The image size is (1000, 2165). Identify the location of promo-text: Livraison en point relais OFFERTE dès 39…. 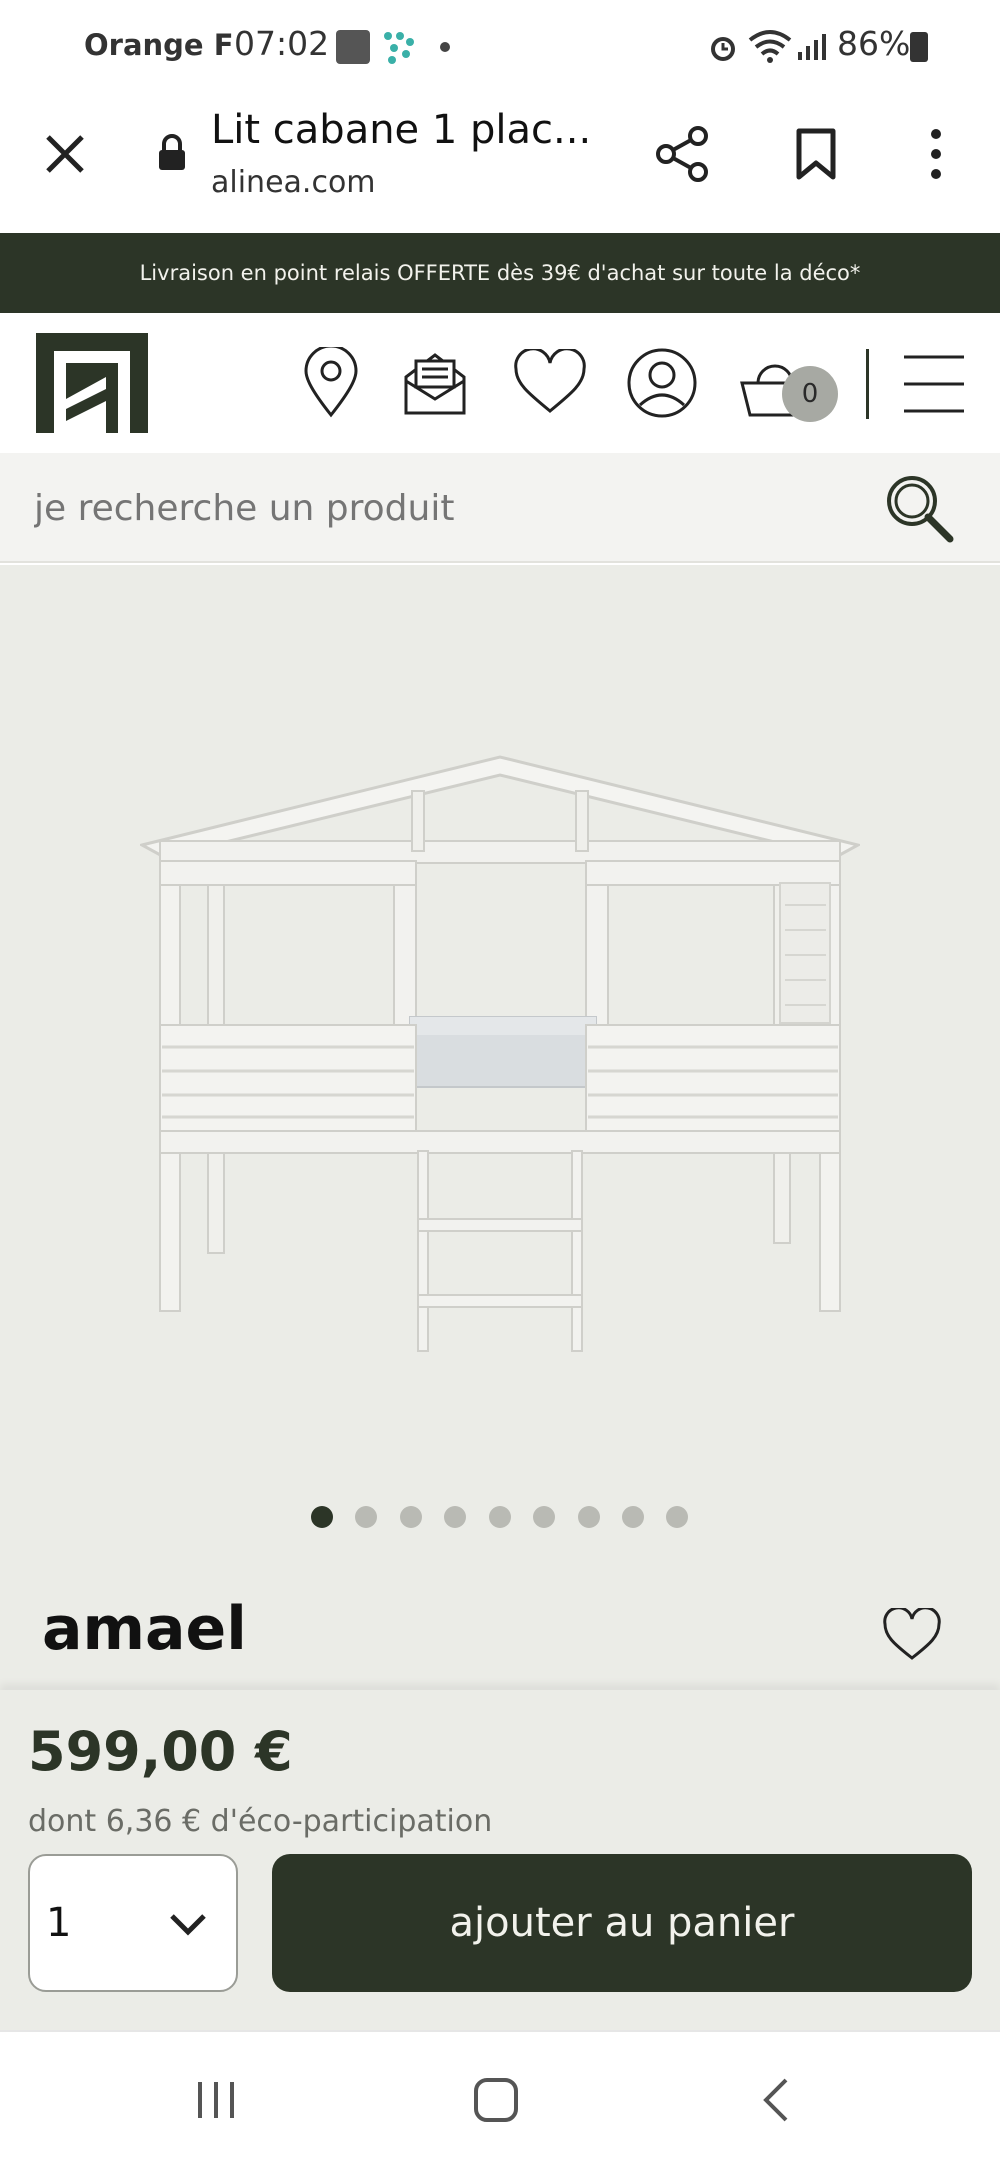
(500, 273).